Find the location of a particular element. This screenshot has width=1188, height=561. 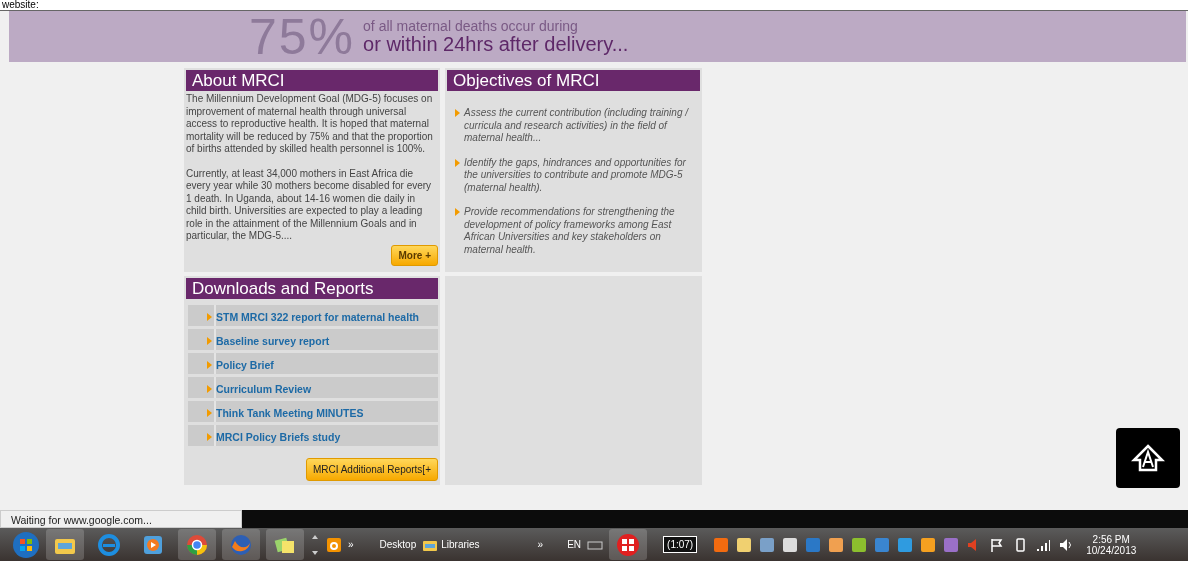

house-letter-icon is located at coordinates (1148, 458).